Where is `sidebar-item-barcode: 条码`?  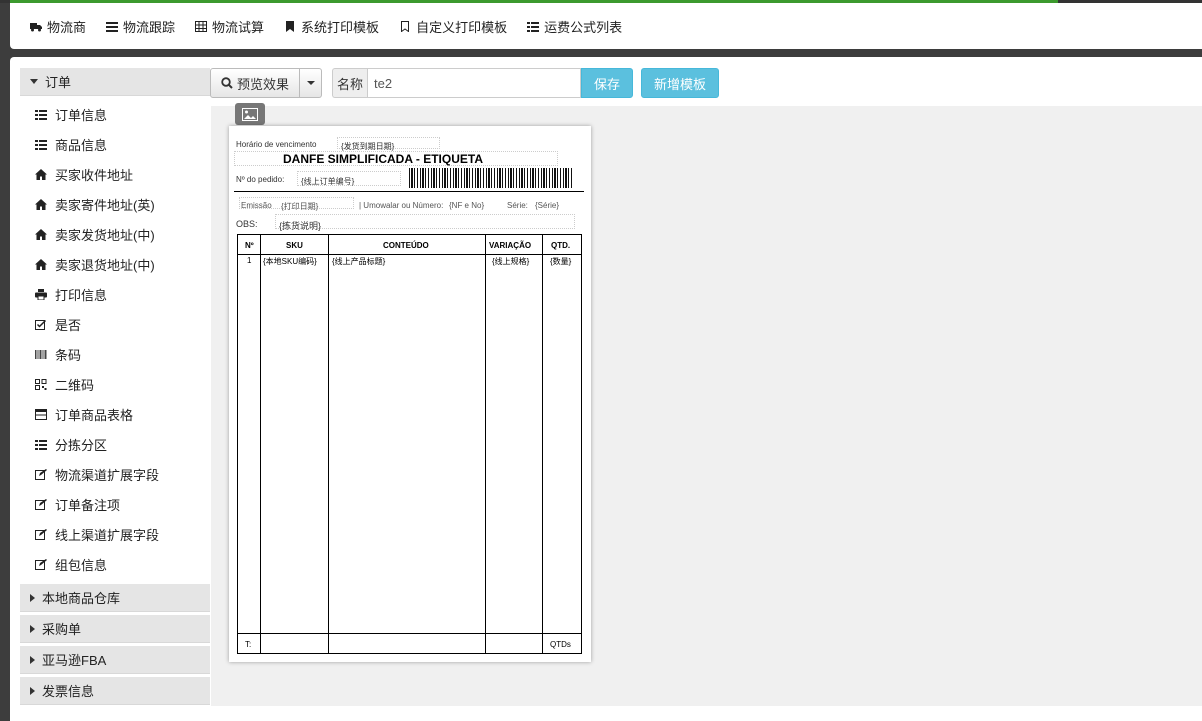 sidebar-item-barcode: 条码 is located at coordinates (115, 354).